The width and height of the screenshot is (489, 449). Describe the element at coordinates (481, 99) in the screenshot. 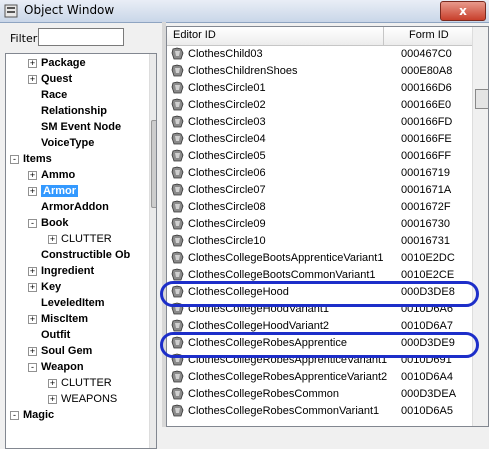

I see `list-scrollbar-thumb` at that location.